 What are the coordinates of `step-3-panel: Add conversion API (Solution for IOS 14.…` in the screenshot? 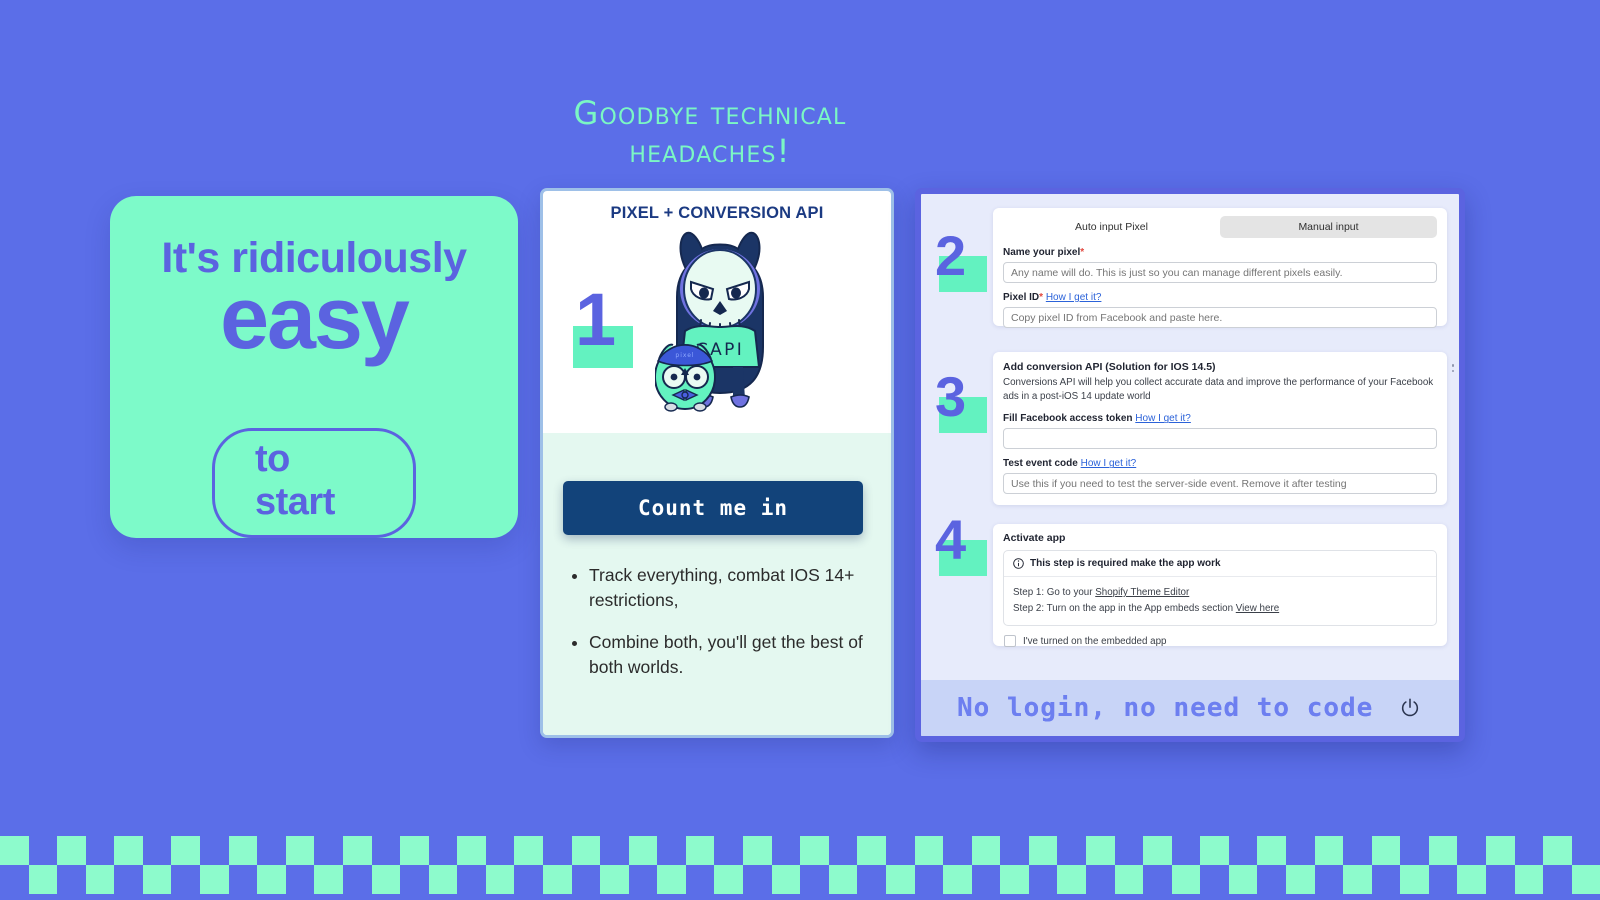 It's located at (1220, 428).